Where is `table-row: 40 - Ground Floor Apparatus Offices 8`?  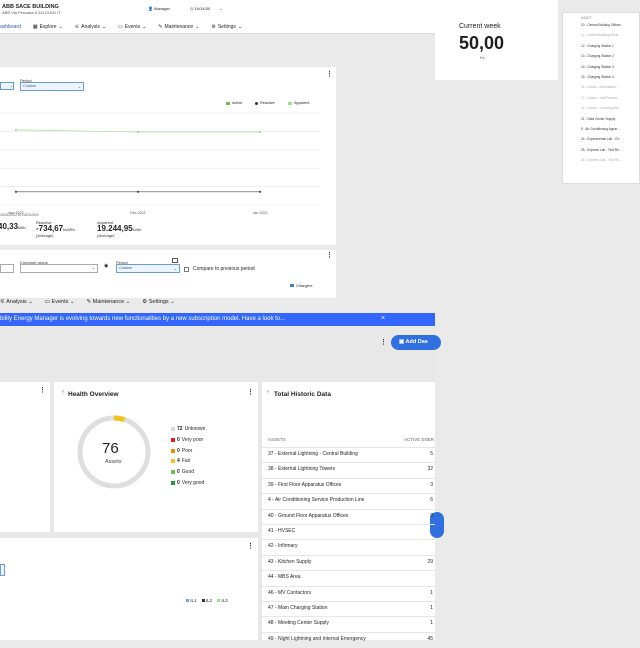
table-row: 40 - Ground Floor Apparatus Offices 8 is located at coordinates (348, 516).